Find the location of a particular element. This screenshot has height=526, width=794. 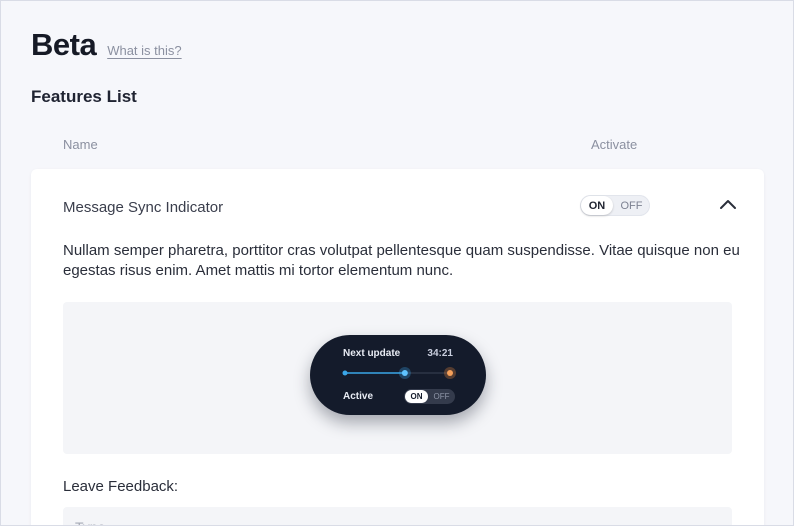

page-title: Beta is located at coordinates (64, 44).